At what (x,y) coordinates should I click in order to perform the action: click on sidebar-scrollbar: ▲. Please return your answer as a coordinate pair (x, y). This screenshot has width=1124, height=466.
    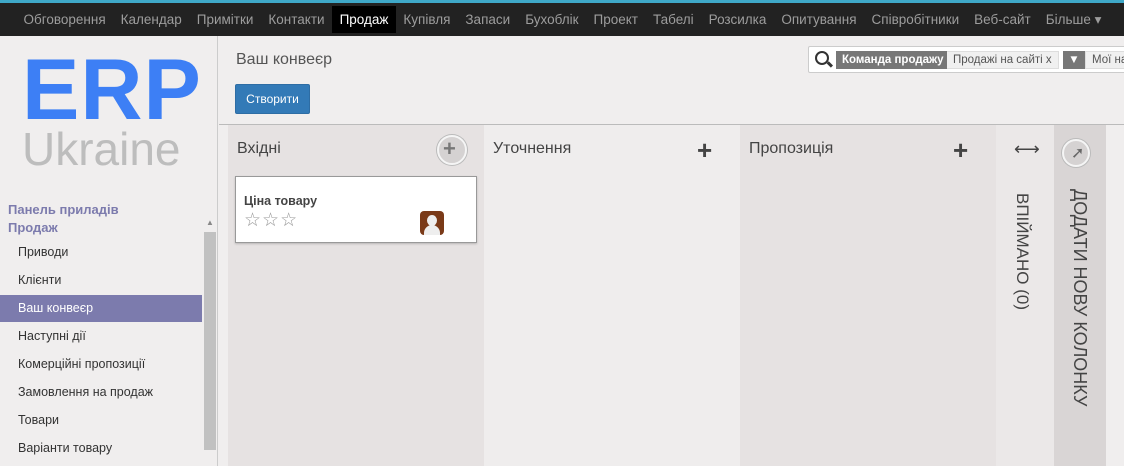
    Looking at the image, I should click on (210, 341).